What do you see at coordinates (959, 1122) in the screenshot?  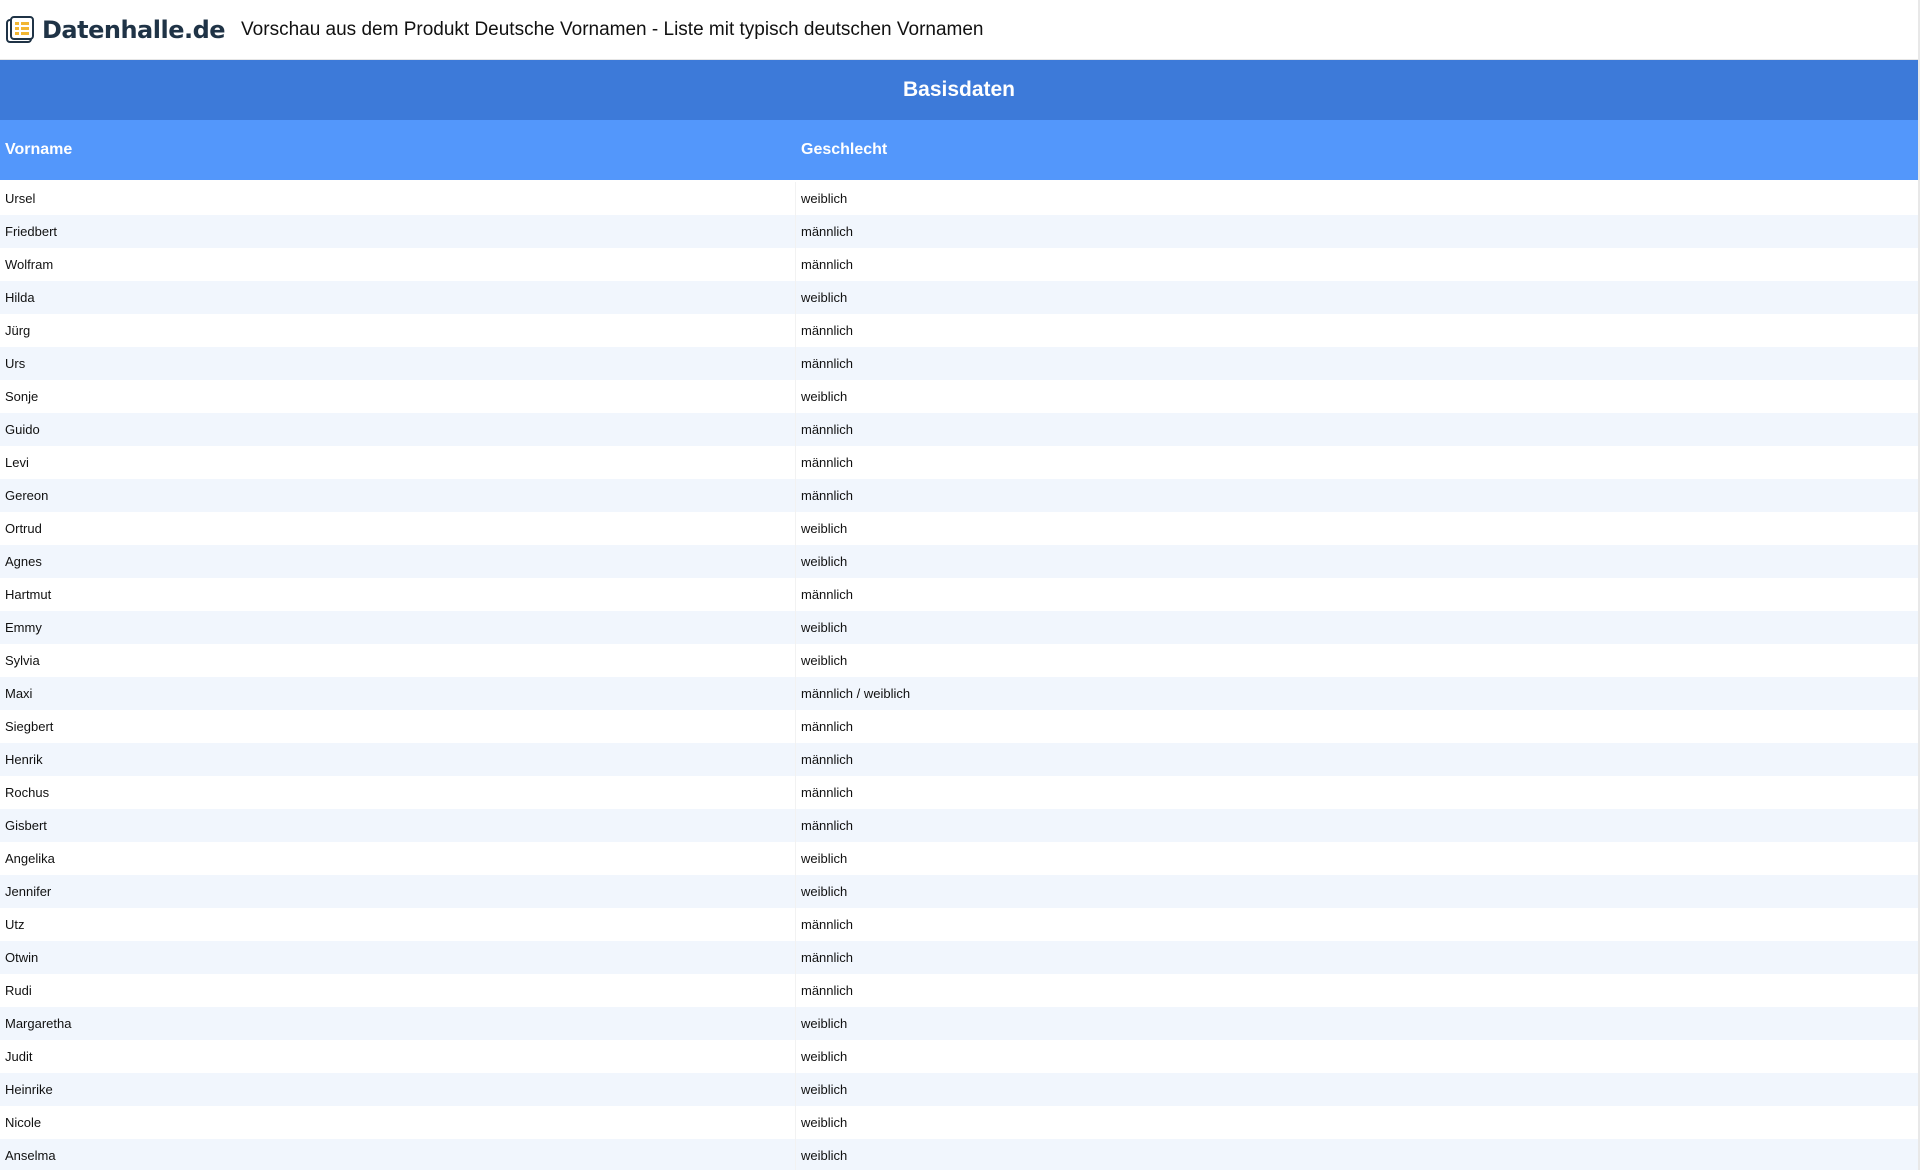 I see `table-row: Nicole weiblich` at bounding box center [959, 1122].